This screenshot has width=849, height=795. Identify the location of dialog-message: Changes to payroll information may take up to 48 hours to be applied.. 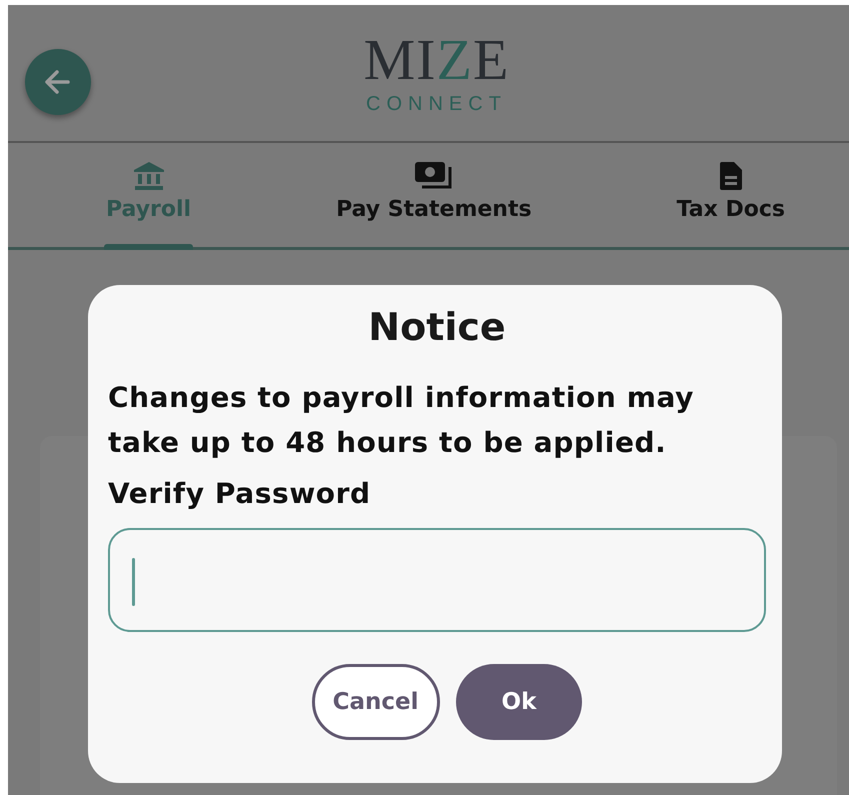
(402, 420).